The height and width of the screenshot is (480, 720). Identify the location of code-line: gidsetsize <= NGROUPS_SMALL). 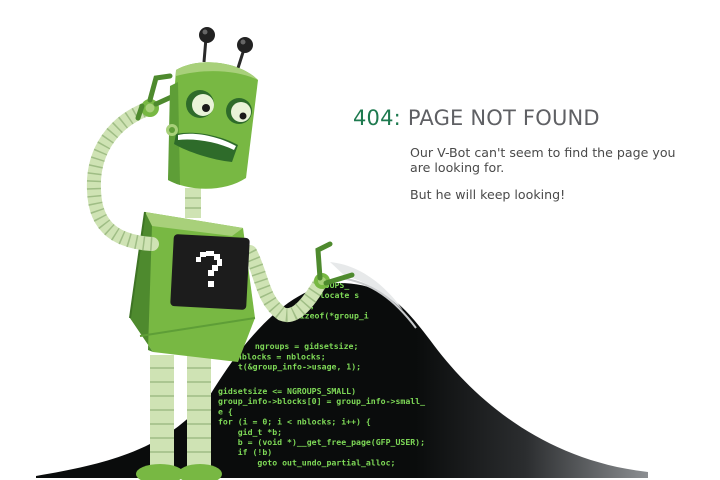
(287, 391).